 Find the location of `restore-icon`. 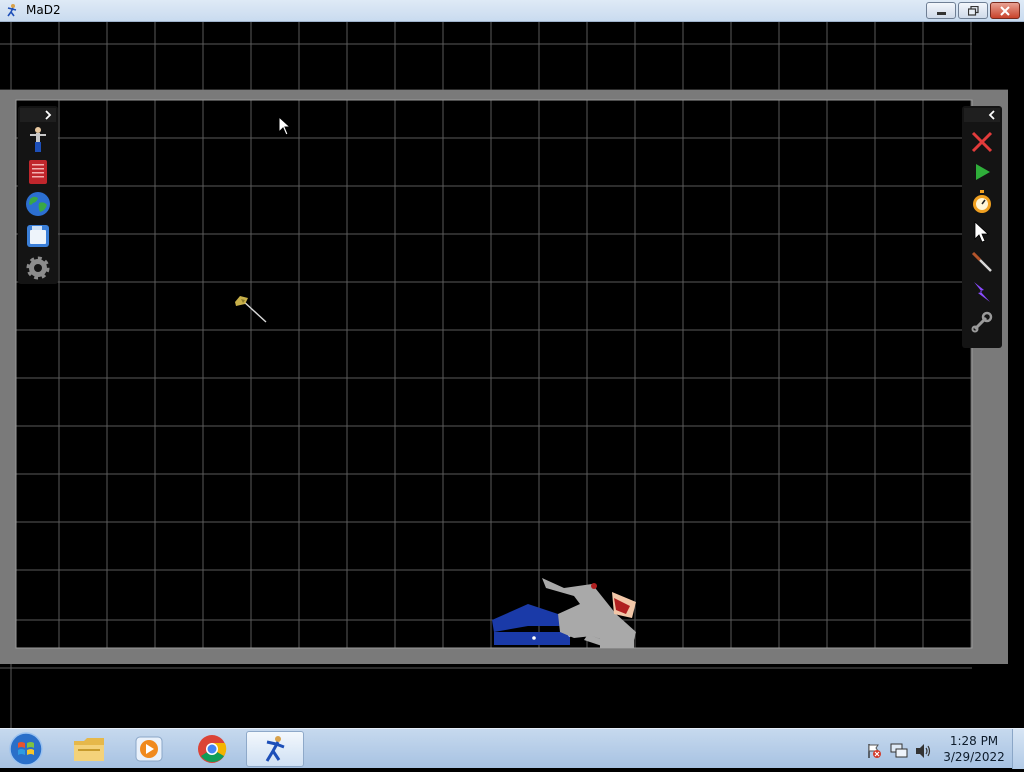

restore-icon is located at coordinates (973, 10).